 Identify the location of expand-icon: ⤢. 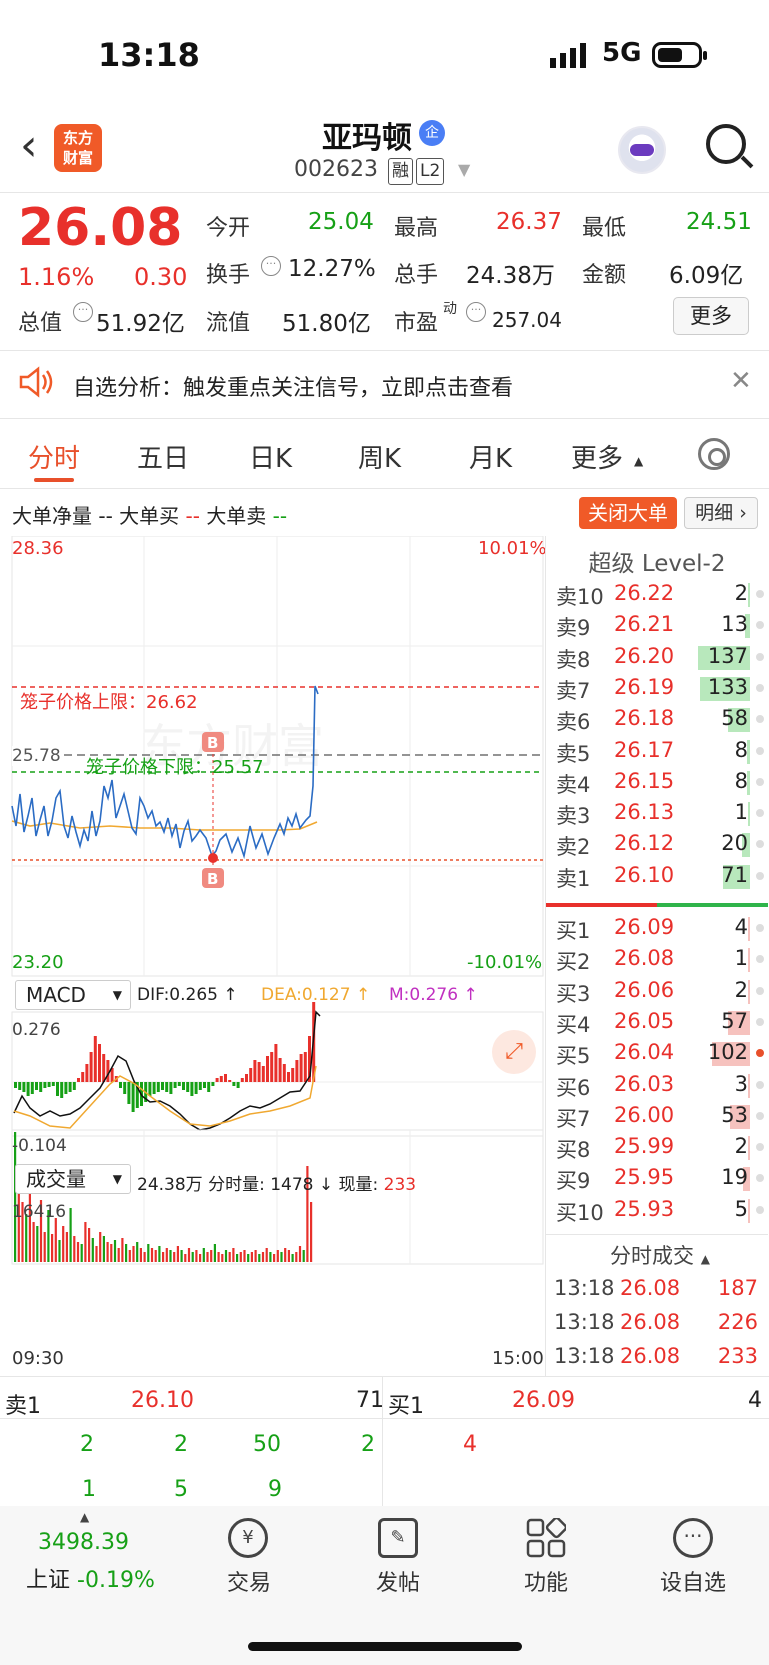
(514, 1052).